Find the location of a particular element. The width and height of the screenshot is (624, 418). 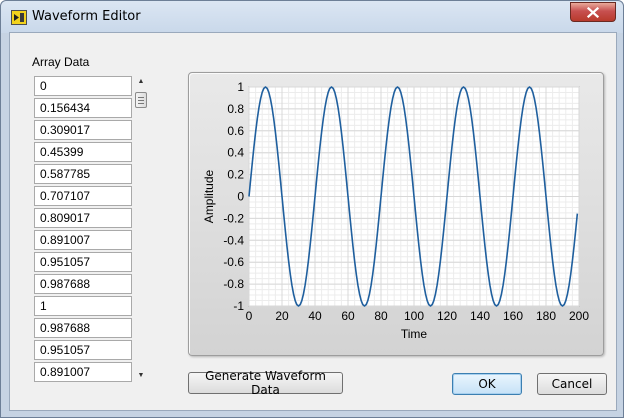

labview-vi-icon is located at coordinates (19, 17).